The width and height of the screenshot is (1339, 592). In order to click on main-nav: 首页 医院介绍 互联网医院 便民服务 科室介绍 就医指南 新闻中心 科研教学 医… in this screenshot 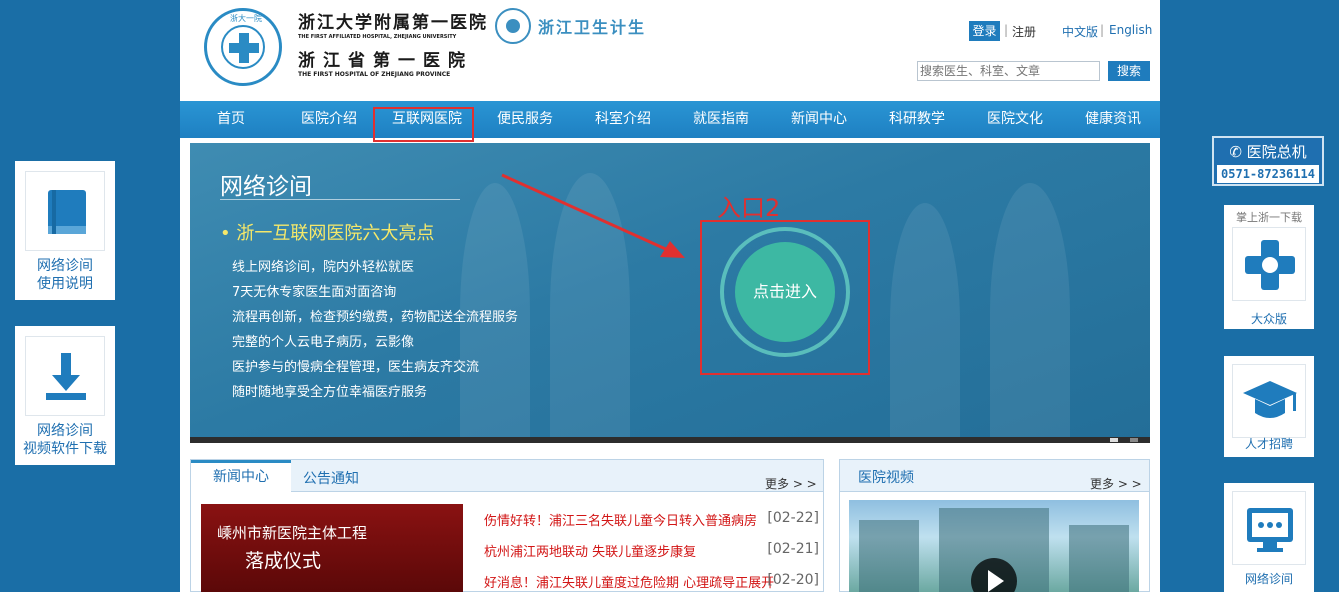, I will do `click(670, 119)`.